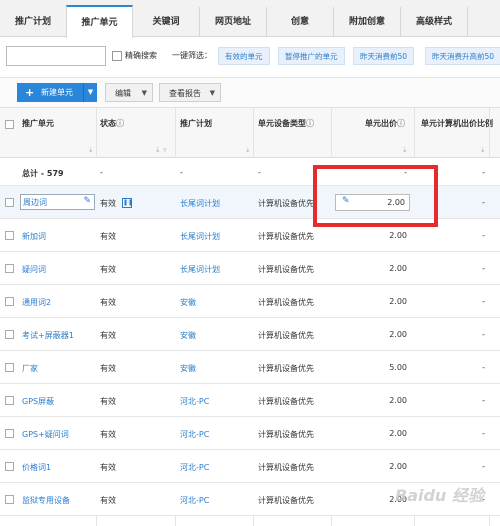 The height and width of the screenshot is (526, 500). I want to click on unit-name: 考试+屏蔽器1, so click(48, 335).